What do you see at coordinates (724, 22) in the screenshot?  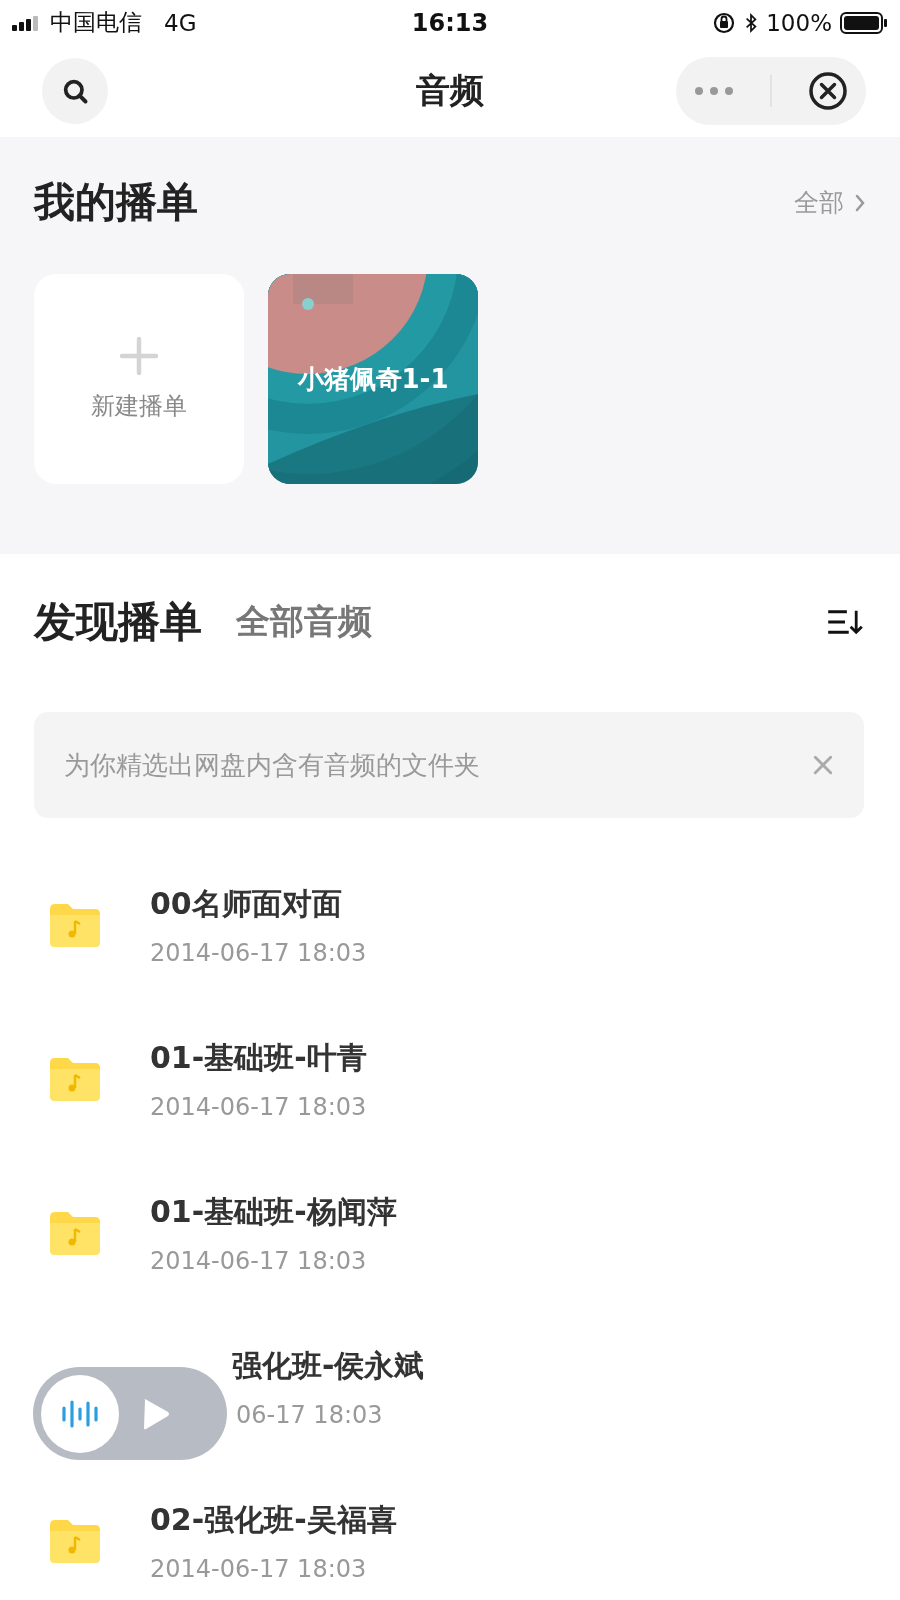 I see `rotation-lock-icon` at bounding box center [724, 22].